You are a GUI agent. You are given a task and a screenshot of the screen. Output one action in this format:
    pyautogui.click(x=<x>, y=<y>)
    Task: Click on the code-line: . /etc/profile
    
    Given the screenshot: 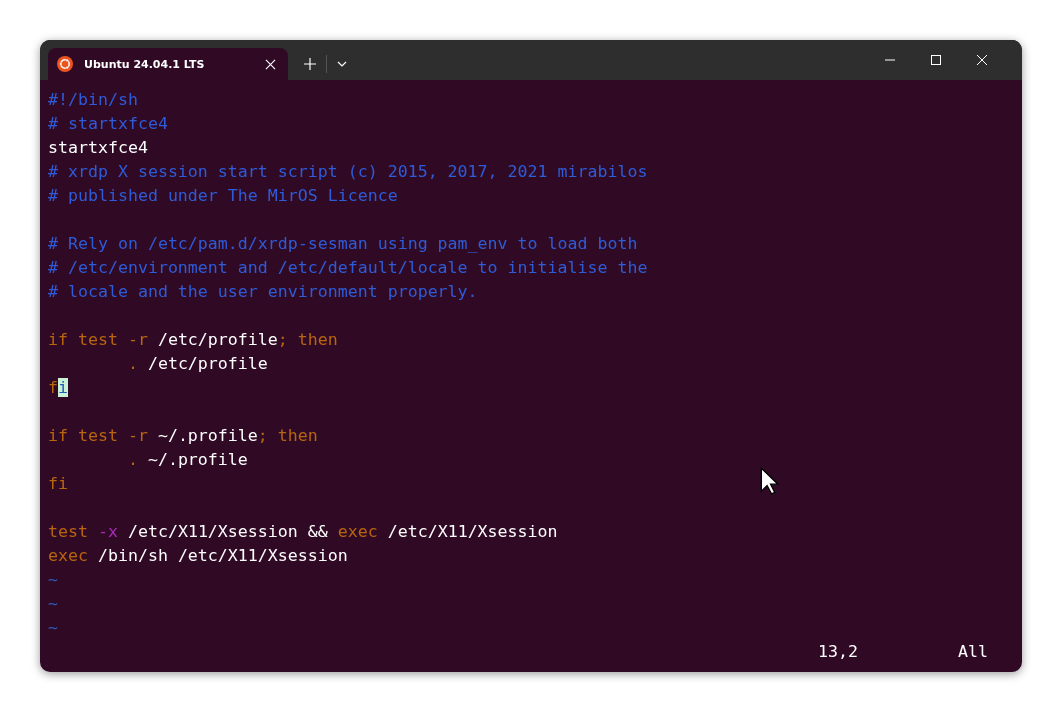 What is the action you would take?
    pyautogui.click(x=197, y=364)
    